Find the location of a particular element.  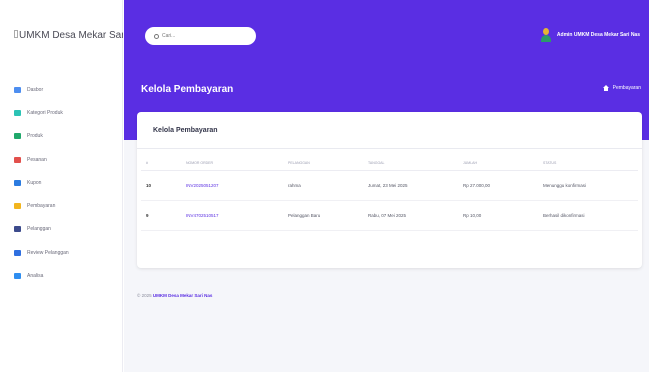

sidebar-item-label: Kategori Produk is located at coordinates (45, 112).